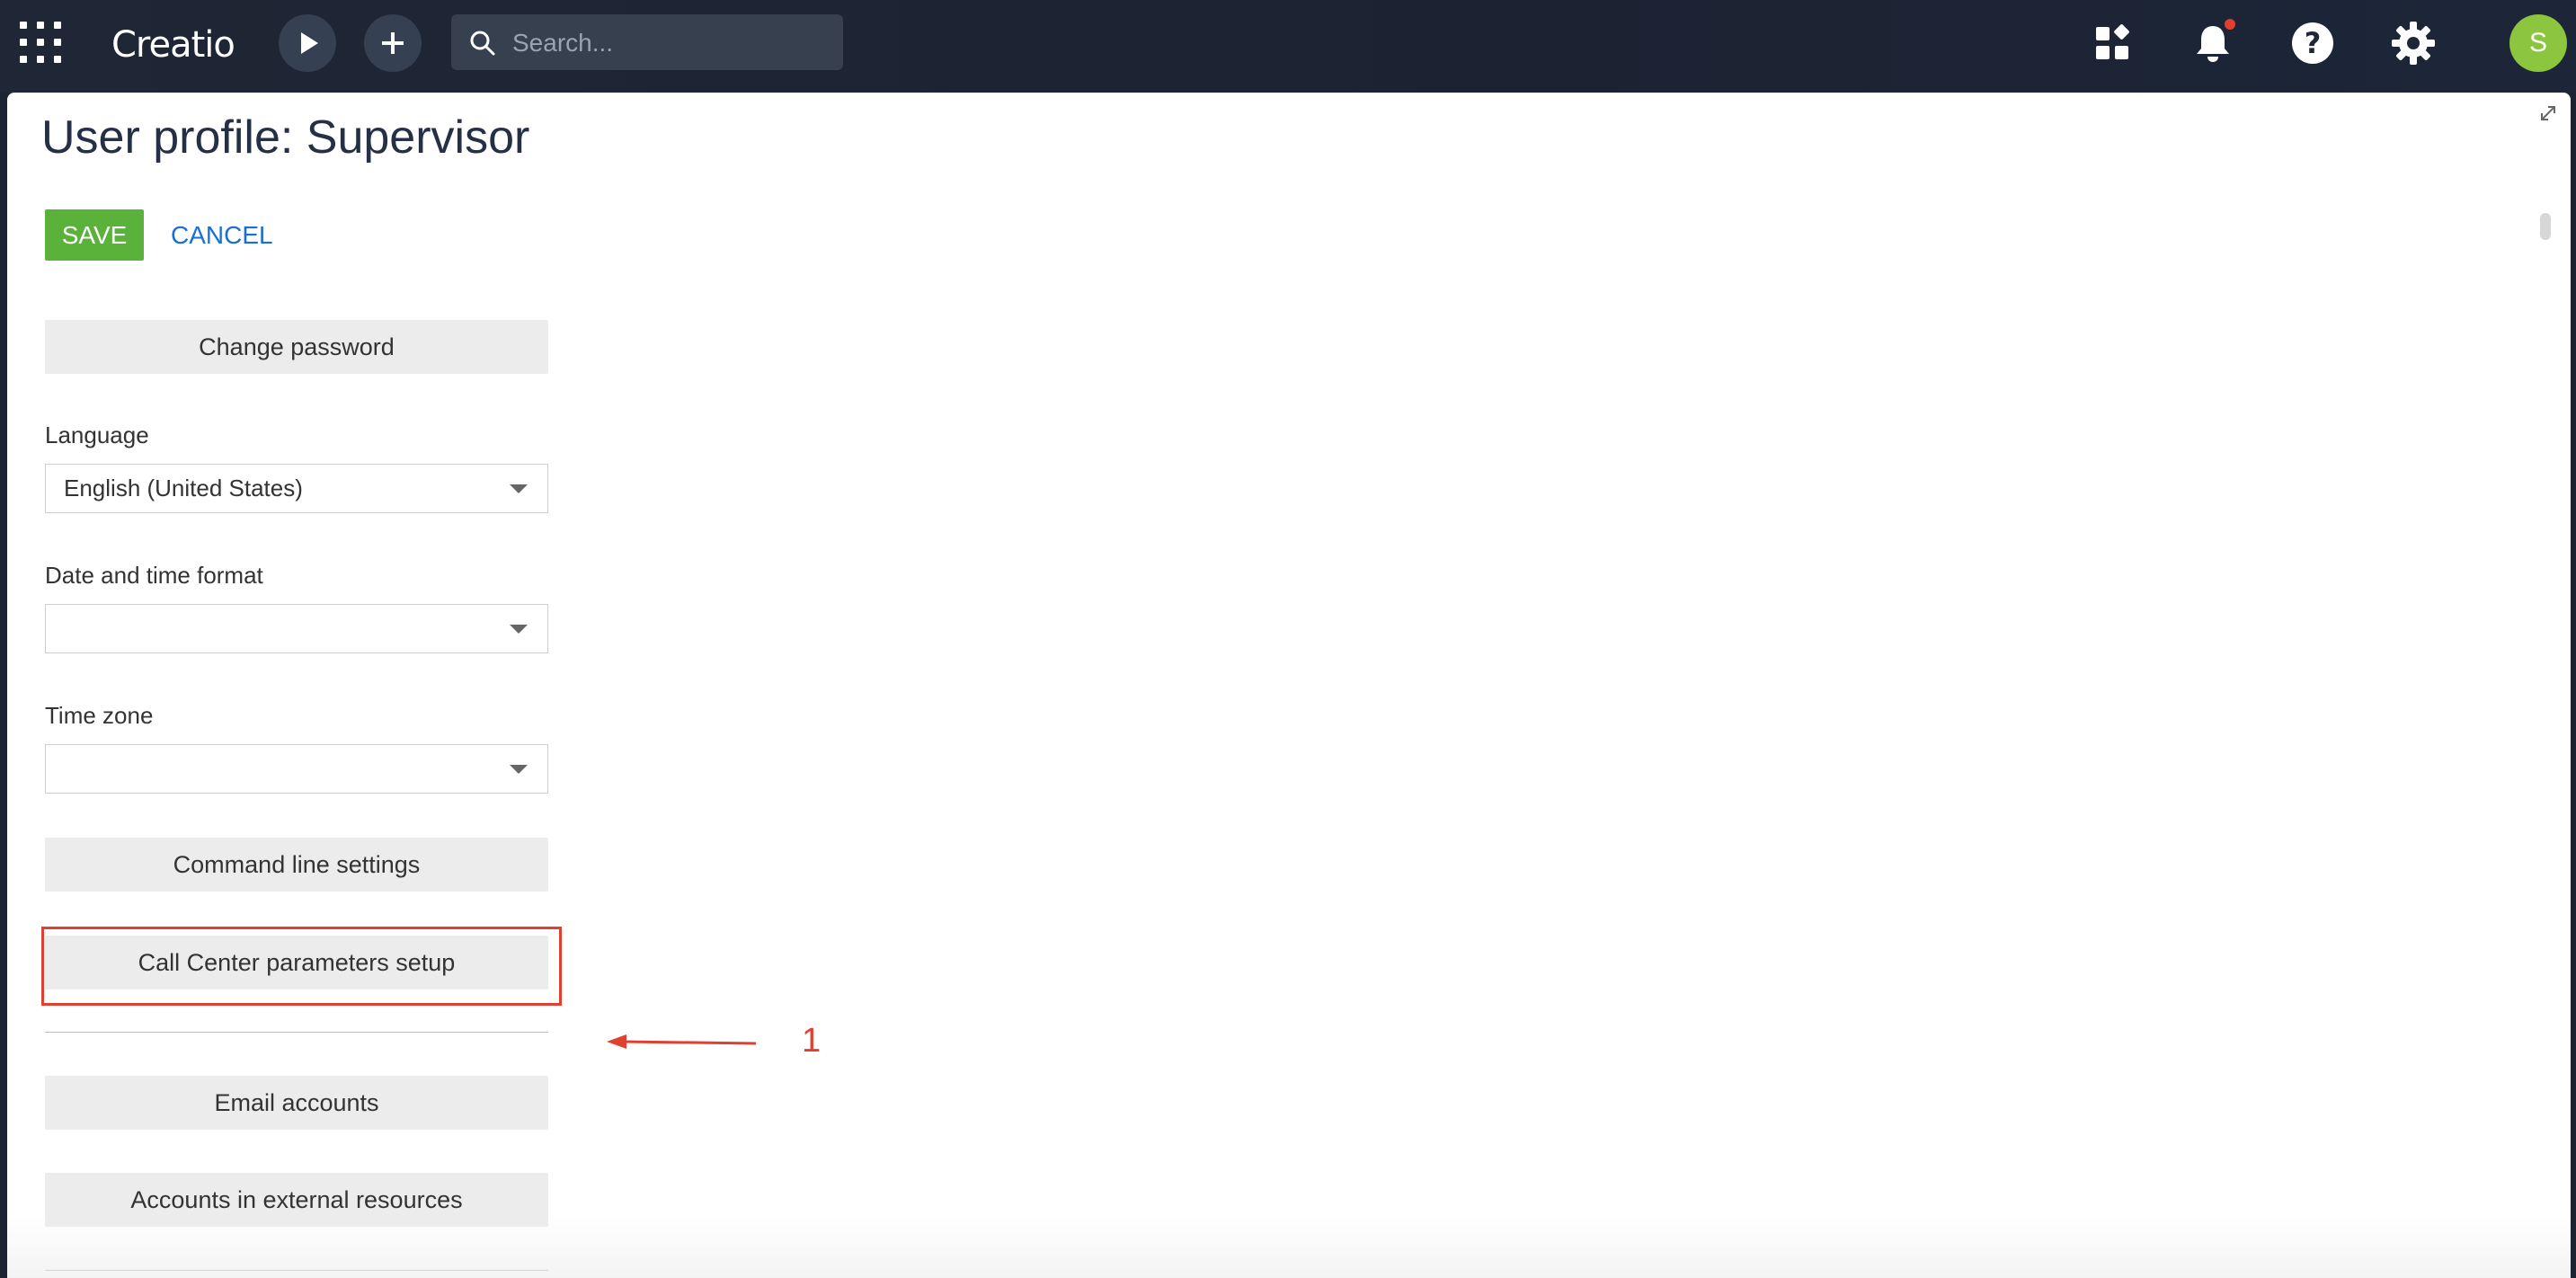 The image size is (2576, 1278). What do you see at coordinates (296, 1103) in the screenshot?
I see `email-accounts-button: Email accounts` at bounding box center [296, 1103].